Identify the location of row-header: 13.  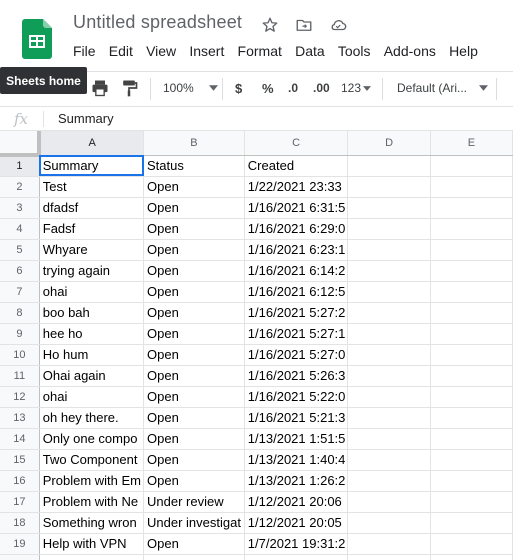
(20, 418).